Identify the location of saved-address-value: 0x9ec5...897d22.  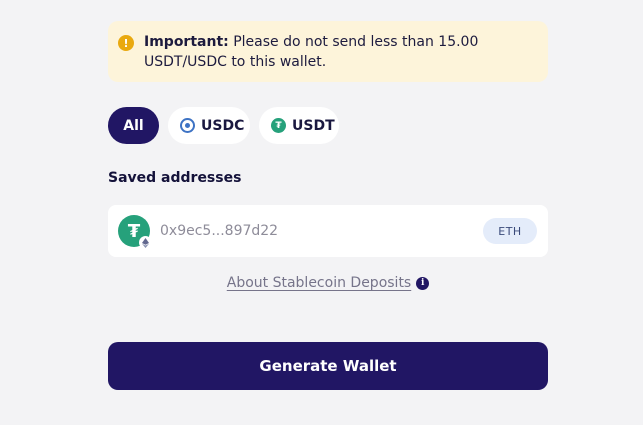
(219, 231).